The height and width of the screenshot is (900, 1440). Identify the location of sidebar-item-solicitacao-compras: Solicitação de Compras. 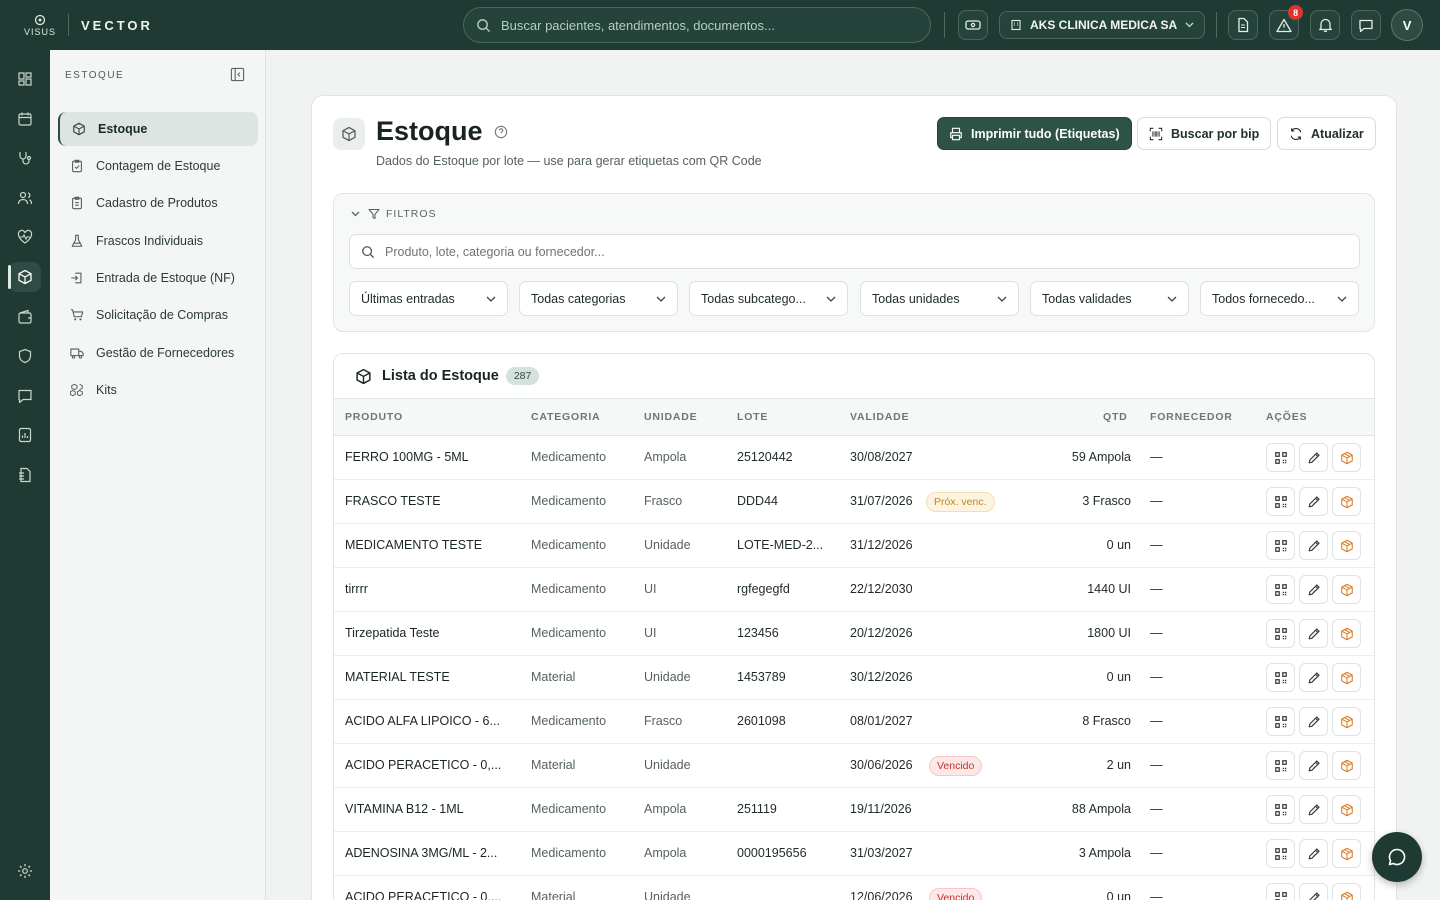
(158, 315).